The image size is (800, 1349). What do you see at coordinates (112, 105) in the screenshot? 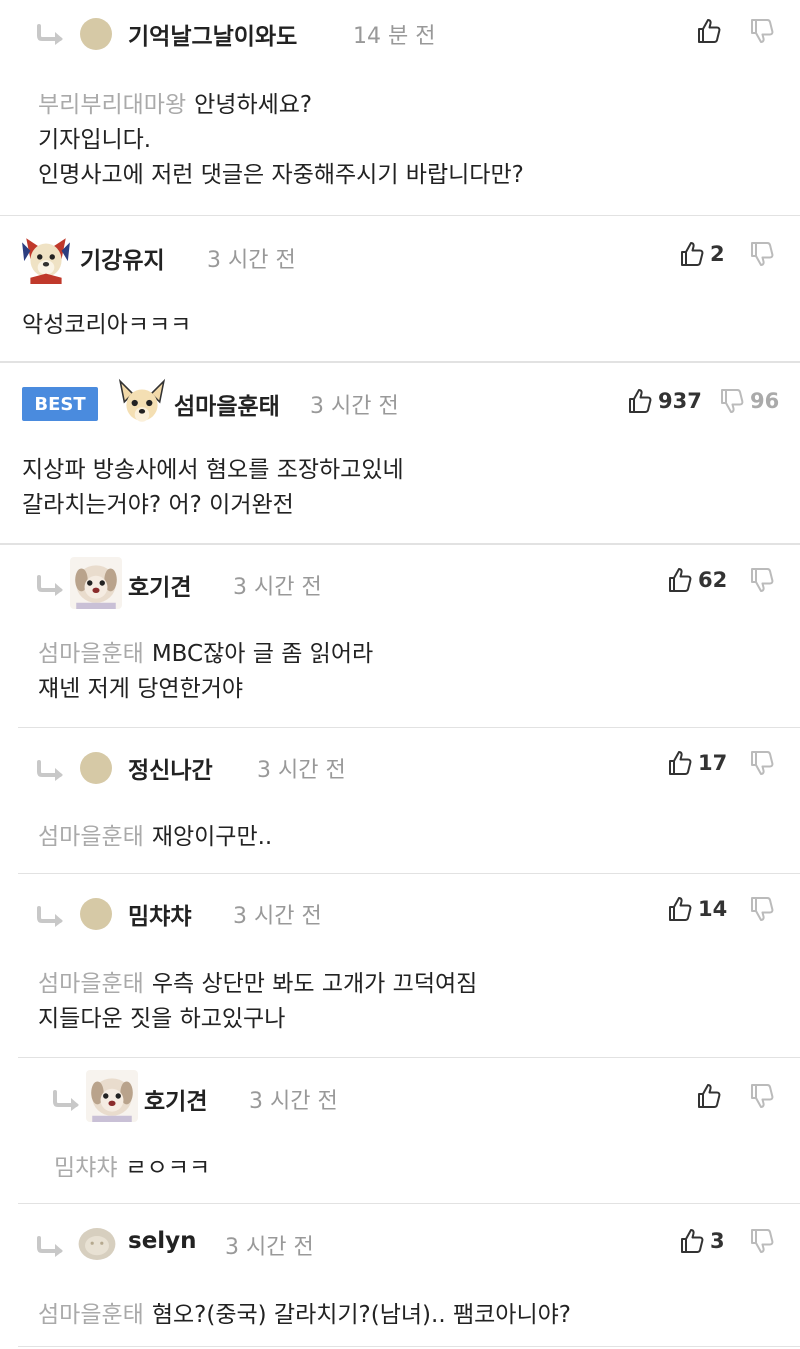
I see `mention-tag: 부리부리대마왕` at bounding box center [112, 105].